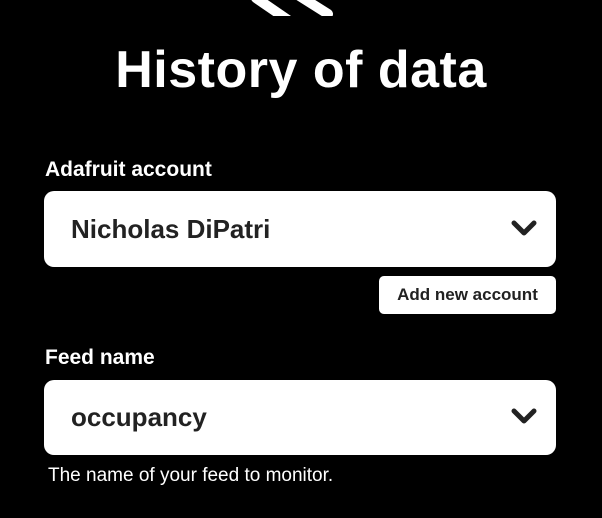 This screenshot has height=518, width=602. I want to click on account-select-value: Nicholas DiPatri, so click(171, 229).